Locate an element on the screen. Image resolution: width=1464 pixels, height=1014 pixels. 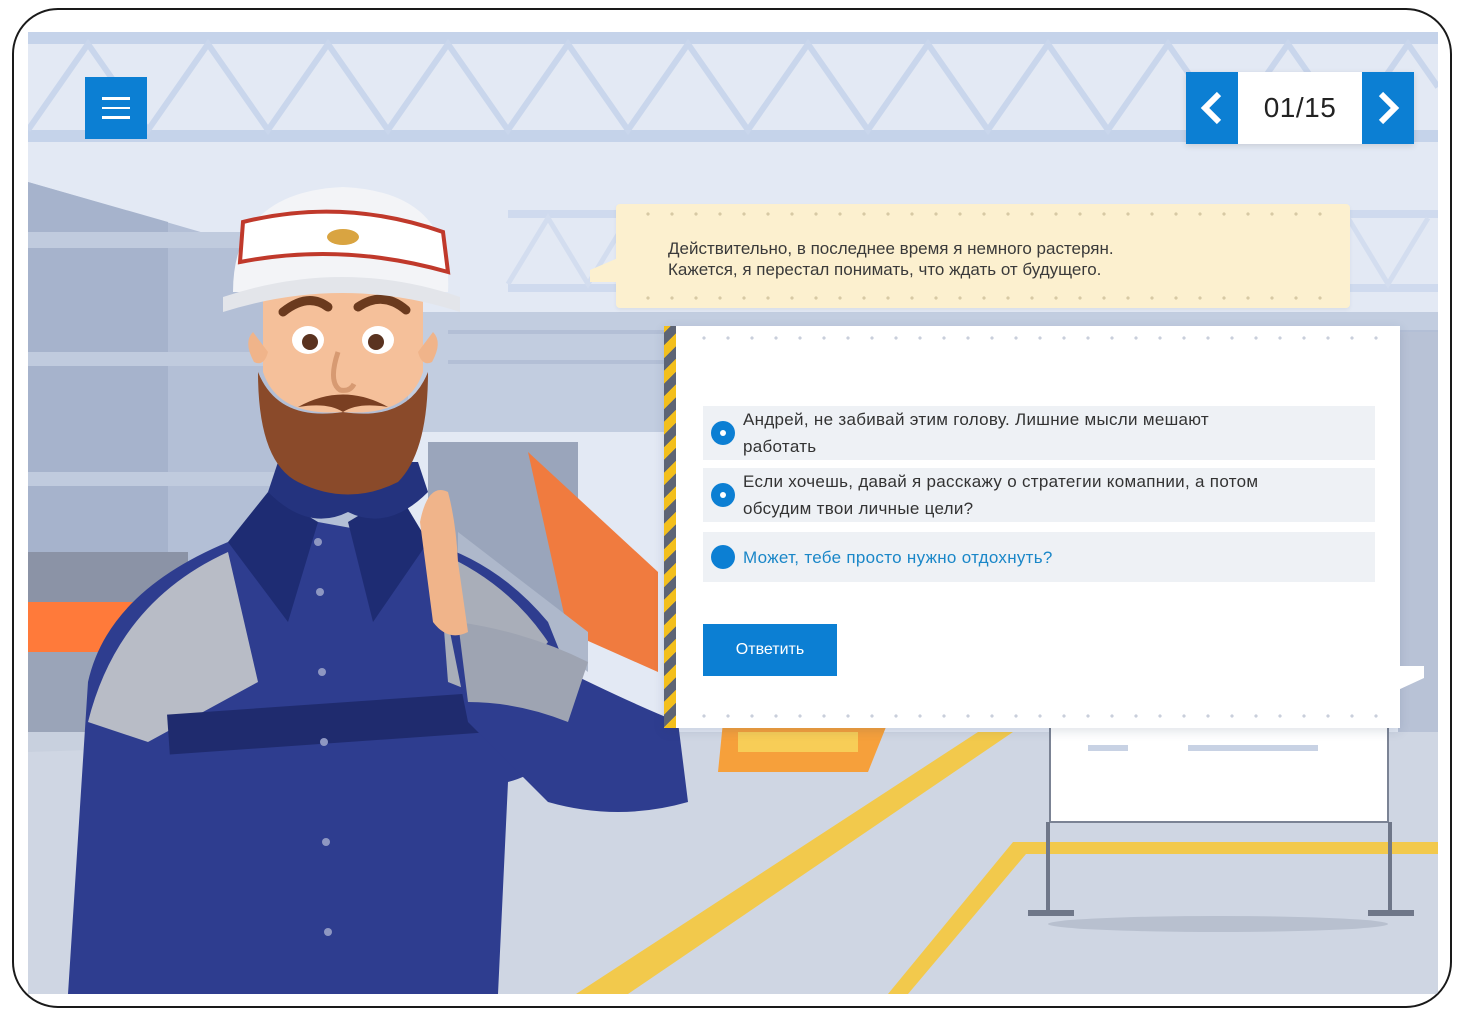
answer-option-text: Может, тебе просто нужно отдохнуть? is located at coordinates (898, 557).